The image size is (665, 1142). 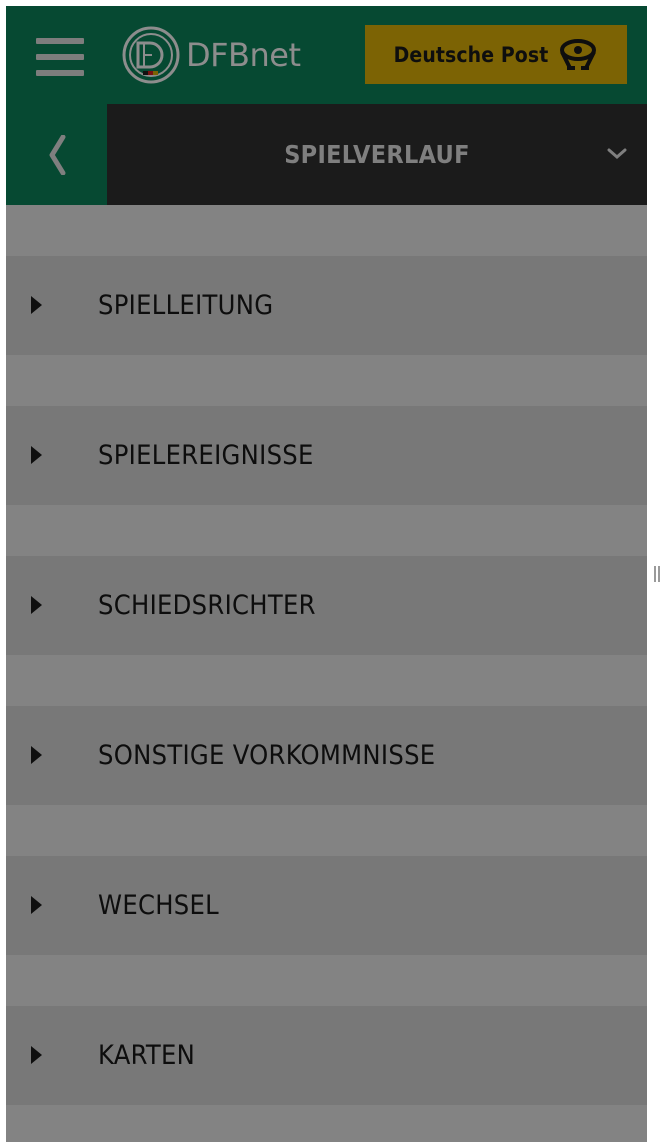 I want to click on sponsor-banner: Deutsche Post, so click(x=496, y=54).